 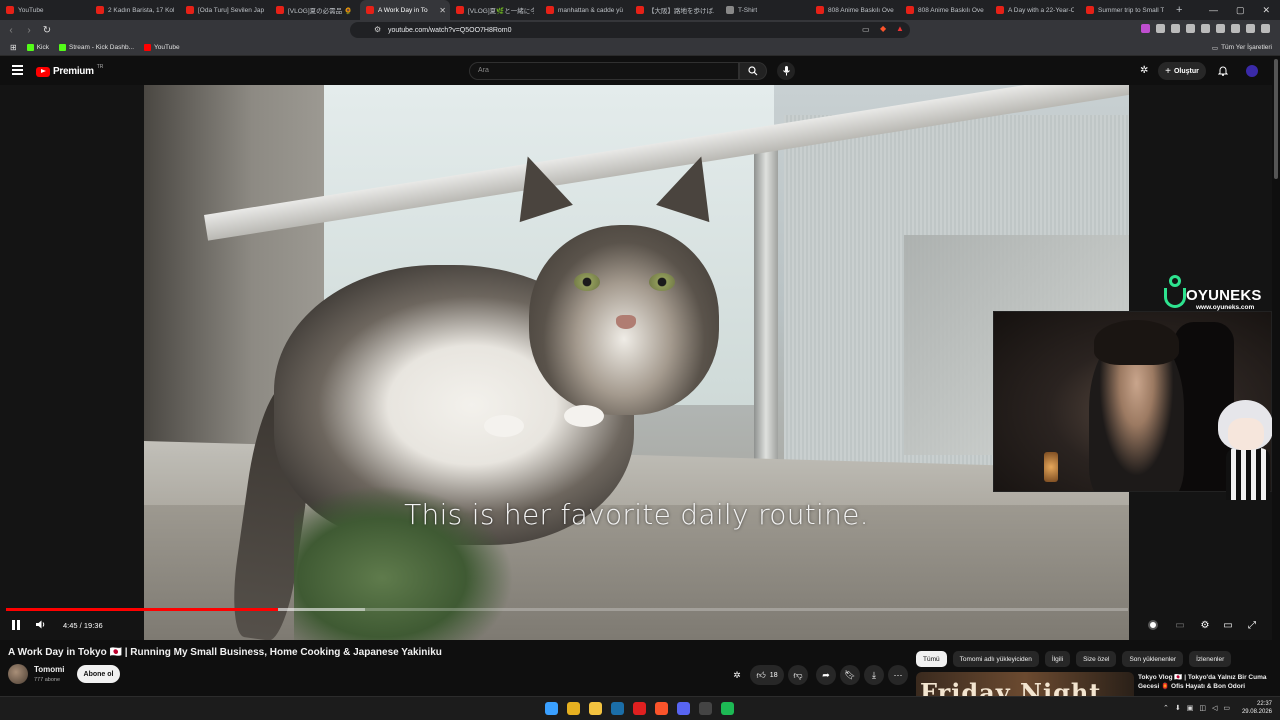 I want to click on tray-app-icon: ▣, so click(x=1190, y=708).